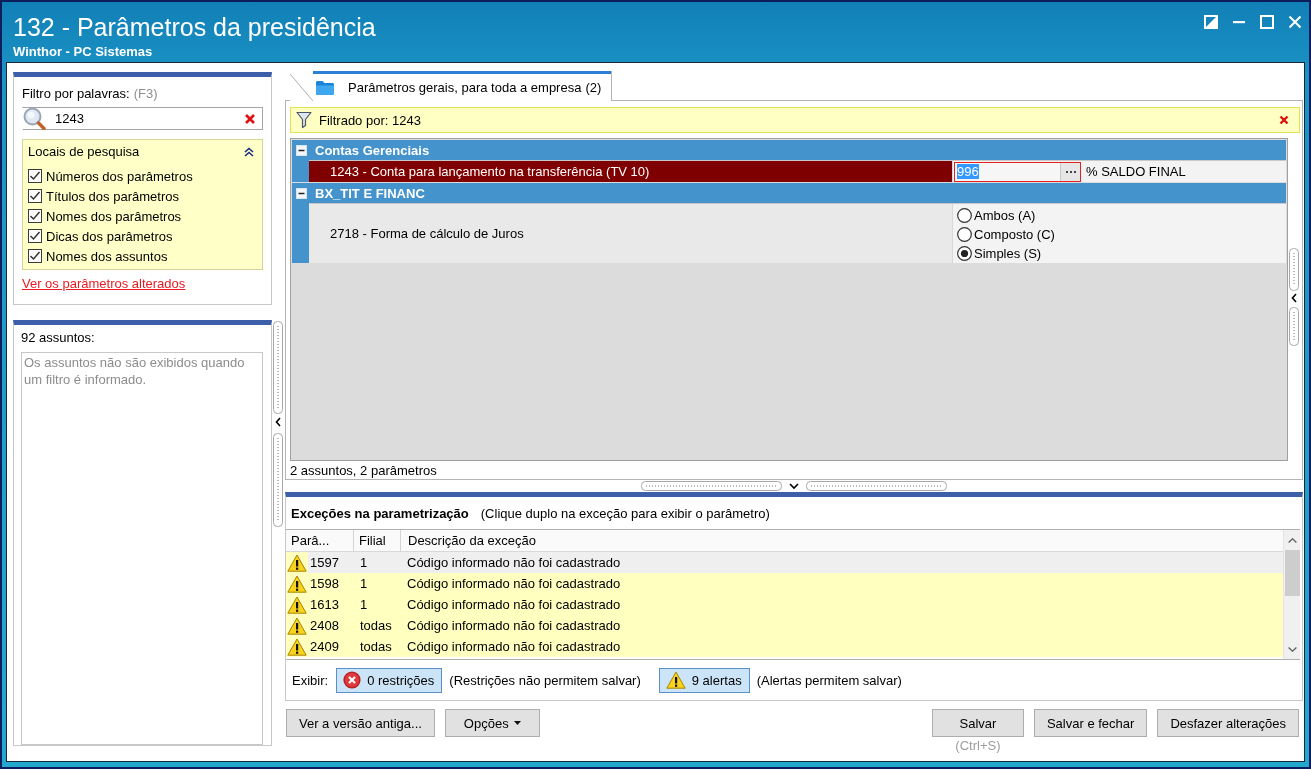  I want to click on shortcut-hint: (F3), so click(145, 94).